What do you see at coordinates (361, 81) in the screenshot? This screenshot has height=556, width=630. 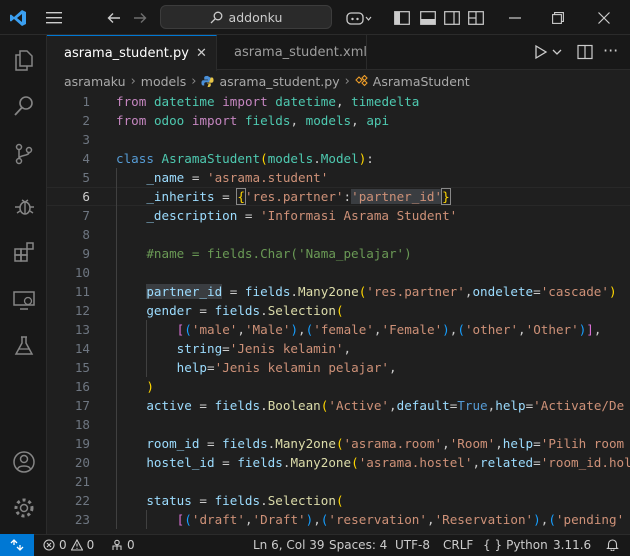 I see `class-symbol-icon` at bounding box center [361, 81].